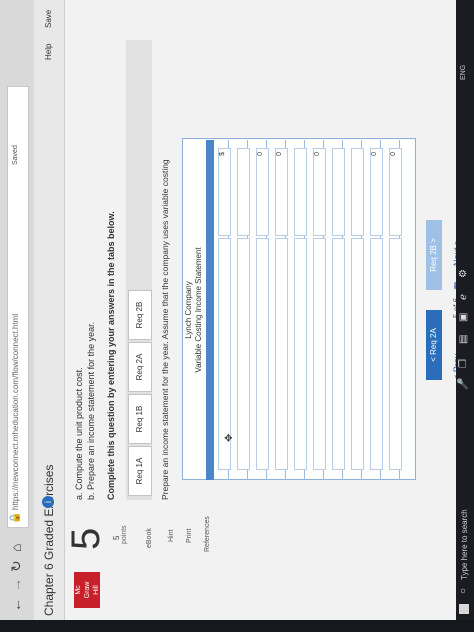 This screenshot has width=474, height=632. Describe the element at coordinates (463, 339) in the screenshot. I see `file-explorer-icon: ▤` at that location.